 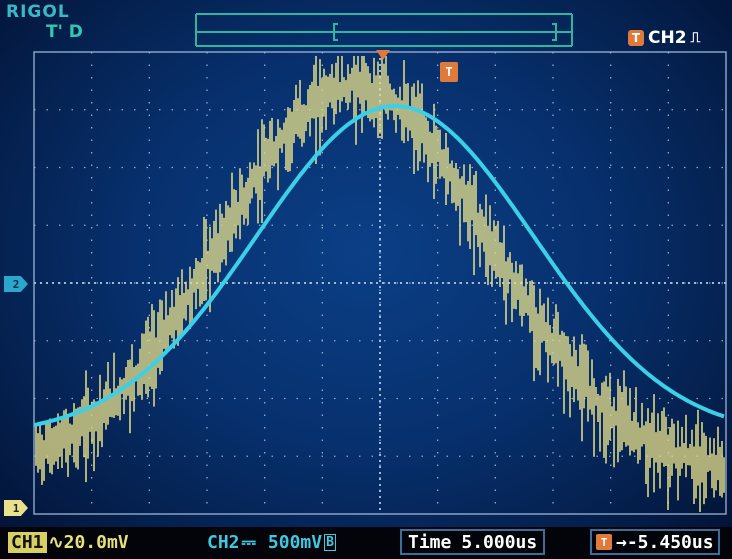 What do you see at coordinates (64, 32) in the screenshot?
I see `trigger-status: T' D` at bounding box center [64, 32].